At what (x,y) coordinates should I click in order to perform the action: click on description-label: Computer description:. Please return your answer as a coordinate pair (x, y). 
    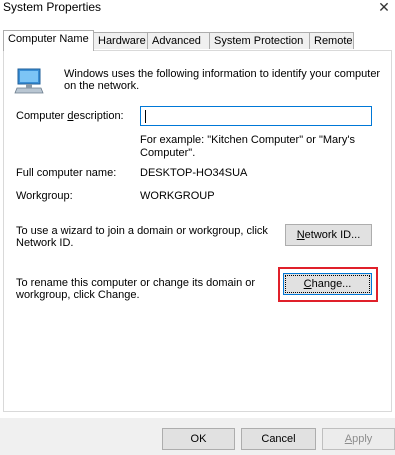
    Looking at the image, I should click on (70, 116).